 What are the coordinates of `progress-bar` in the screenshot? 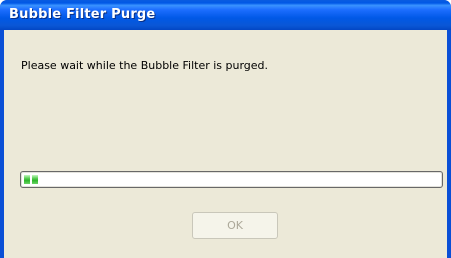 It's located at (231, 179).